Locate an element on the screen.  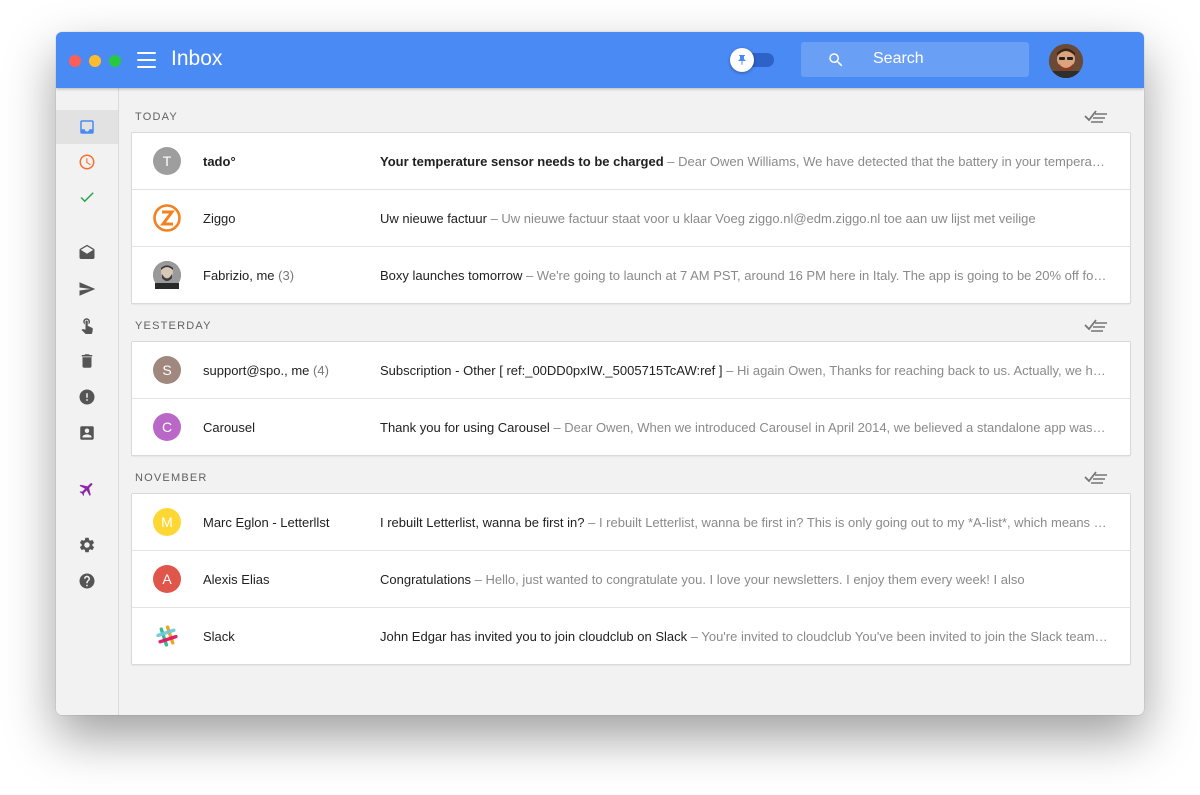
help-icon is located at coordinates (87, 581).